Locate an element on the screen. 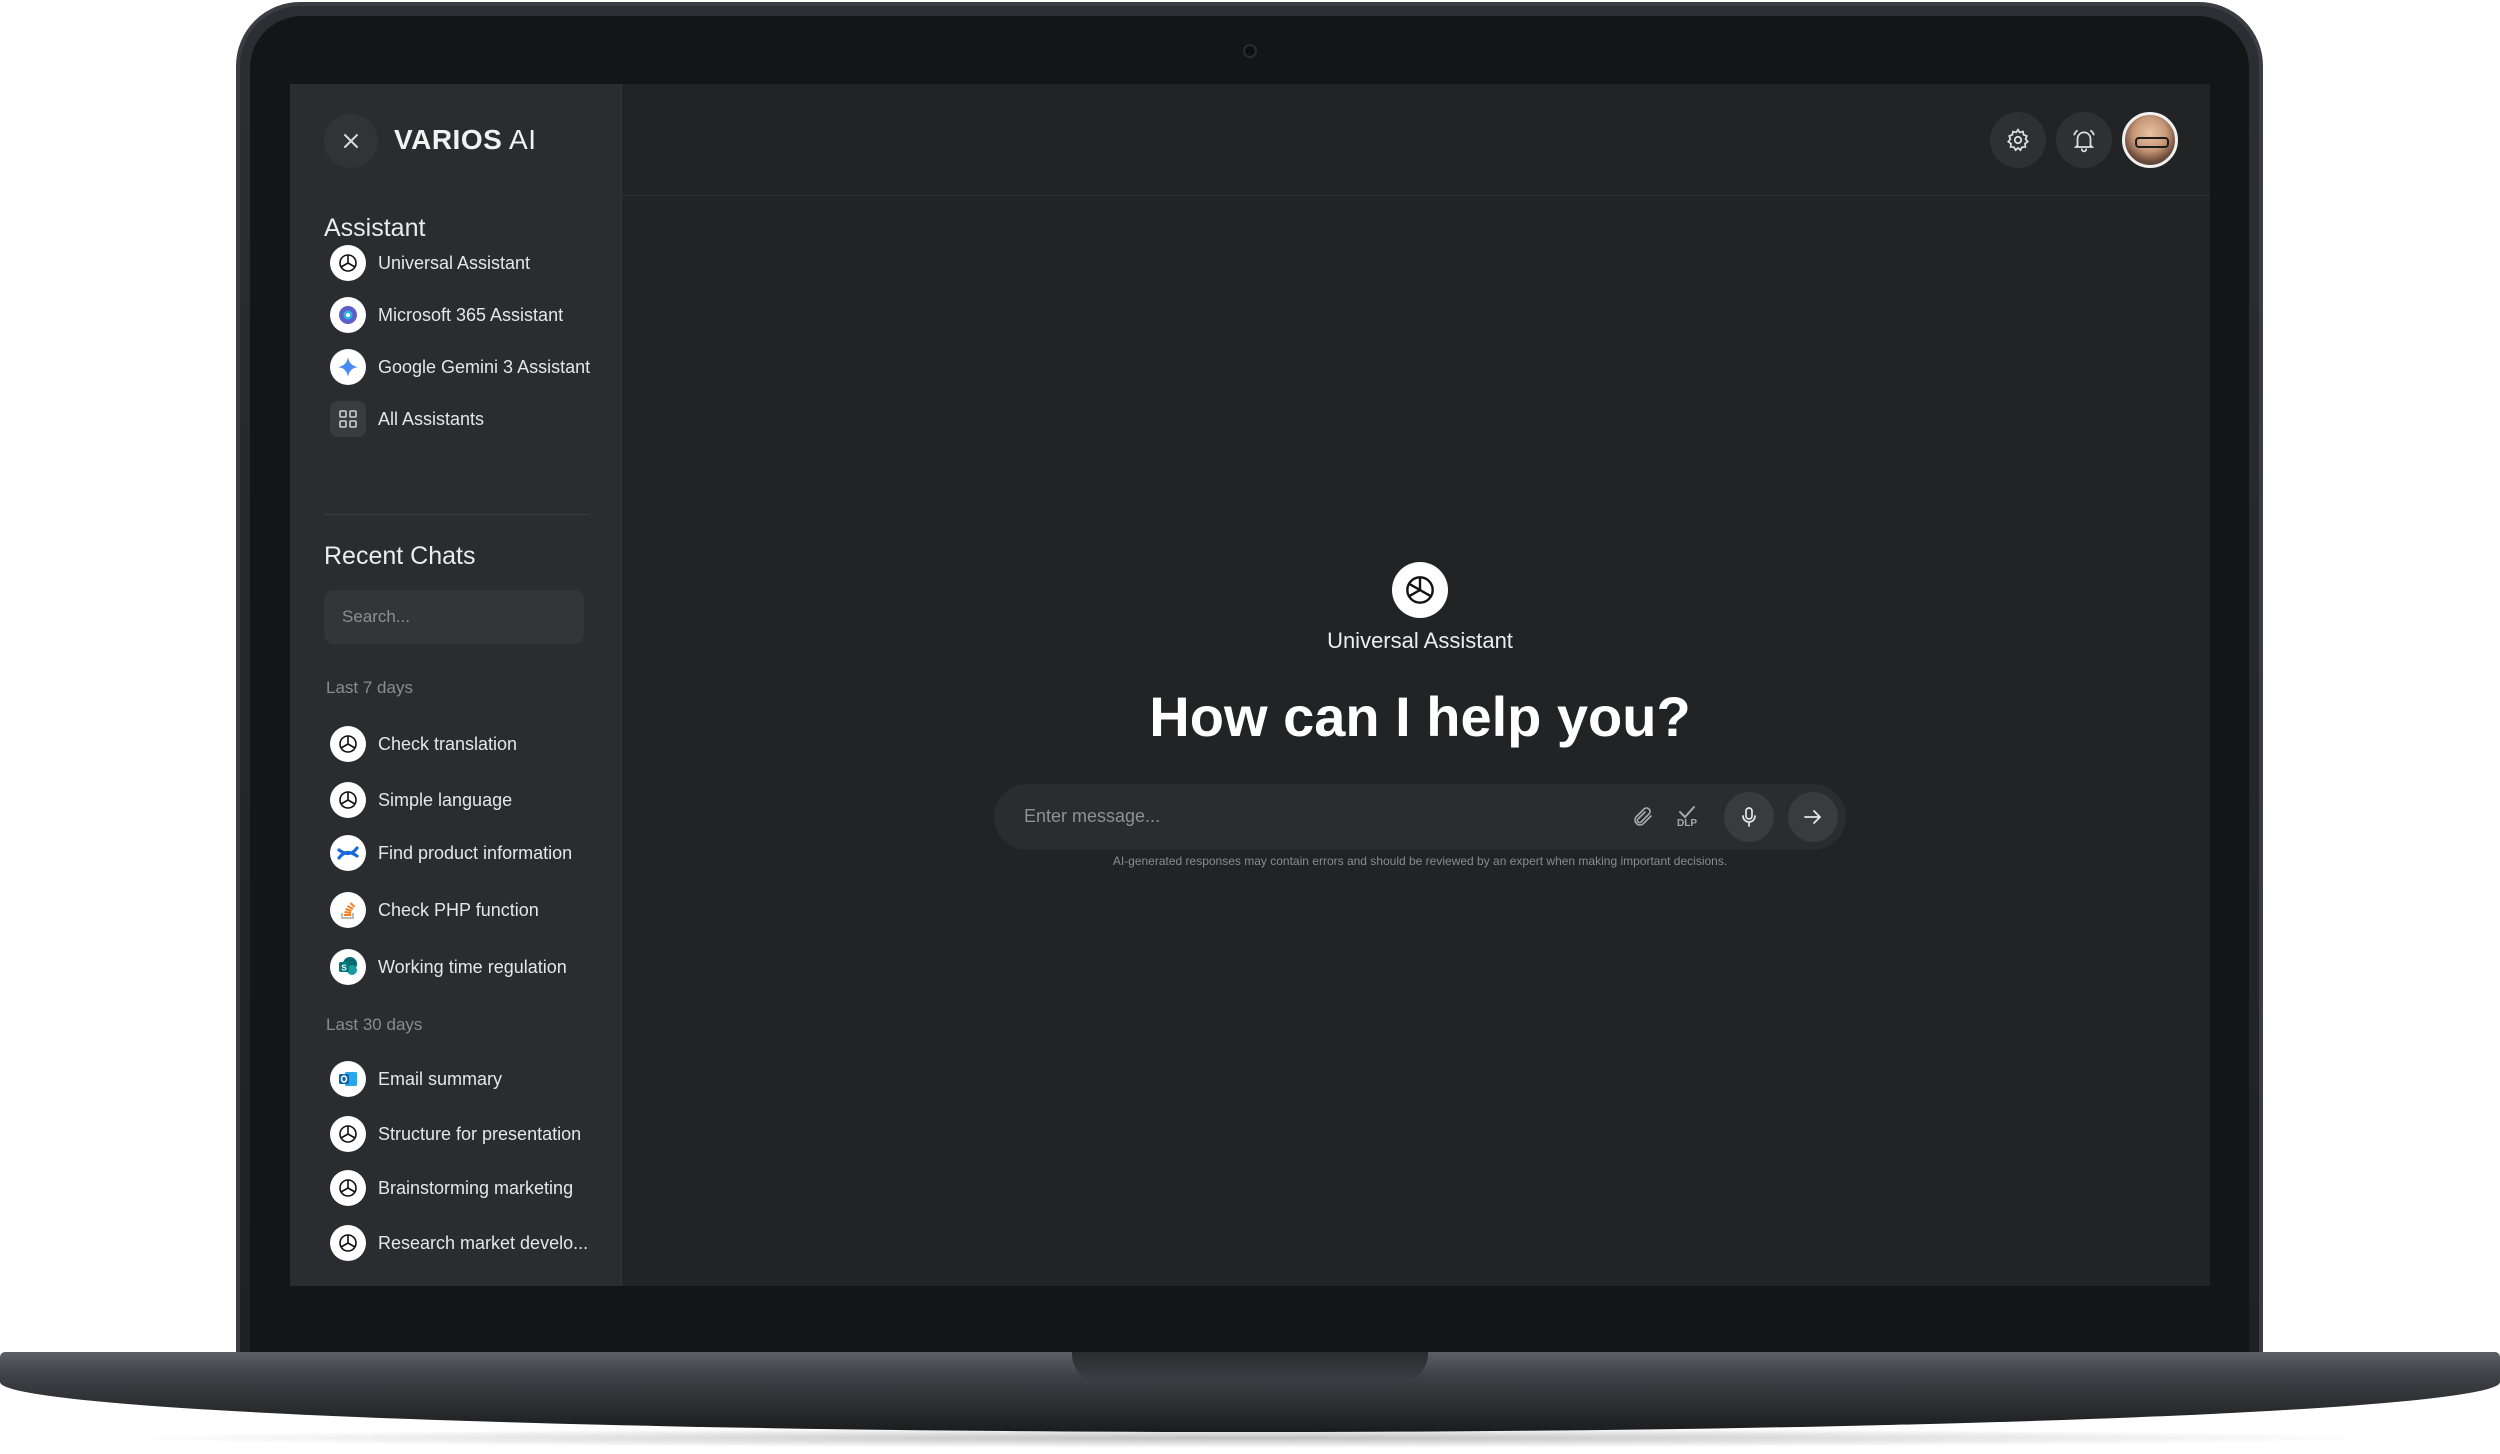 The height and width of the screenshot is (1454, 2500). chat-item: Brainstorming marketing is located at coordinates (470, 1188).